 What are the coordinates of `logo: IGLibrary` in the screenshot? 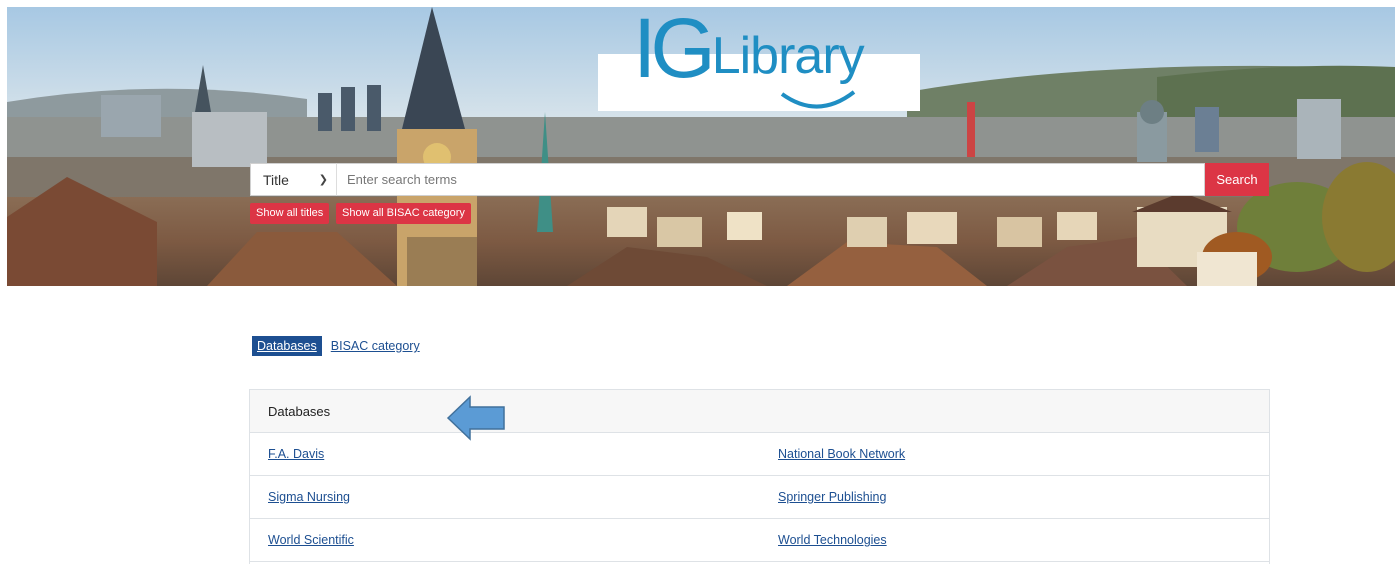 It's located at (749, 48).